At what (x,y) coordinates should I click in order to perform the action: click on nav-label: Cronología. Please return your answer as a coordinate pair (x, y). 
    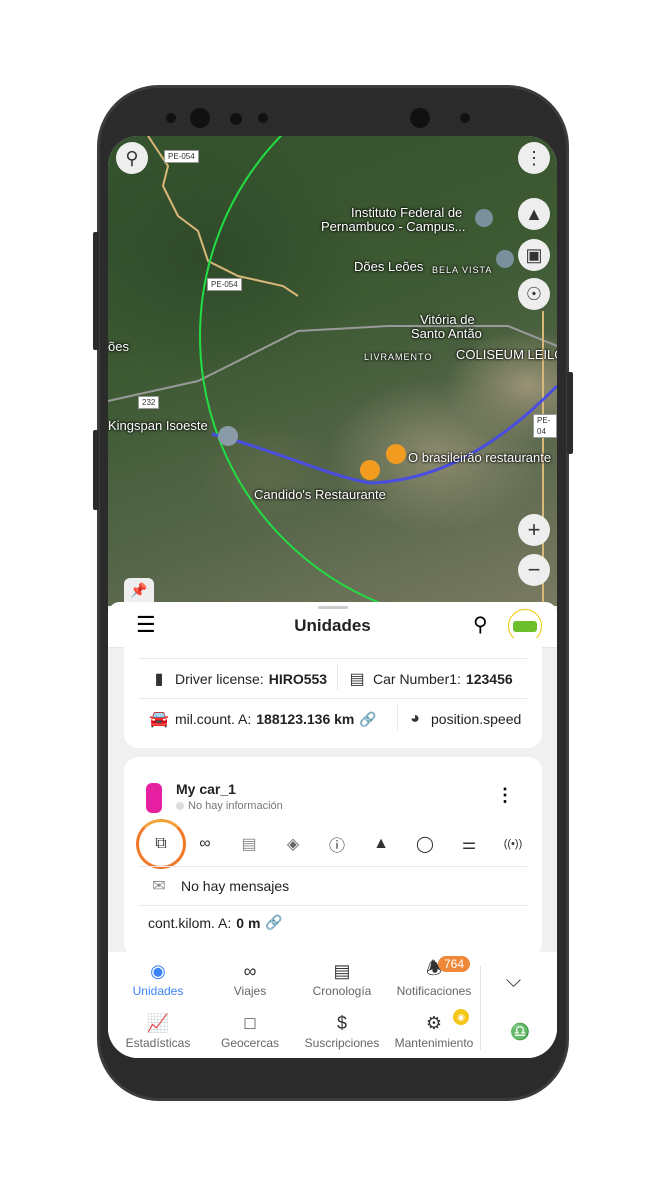
    Looking at the image, I should click on (342, 991).